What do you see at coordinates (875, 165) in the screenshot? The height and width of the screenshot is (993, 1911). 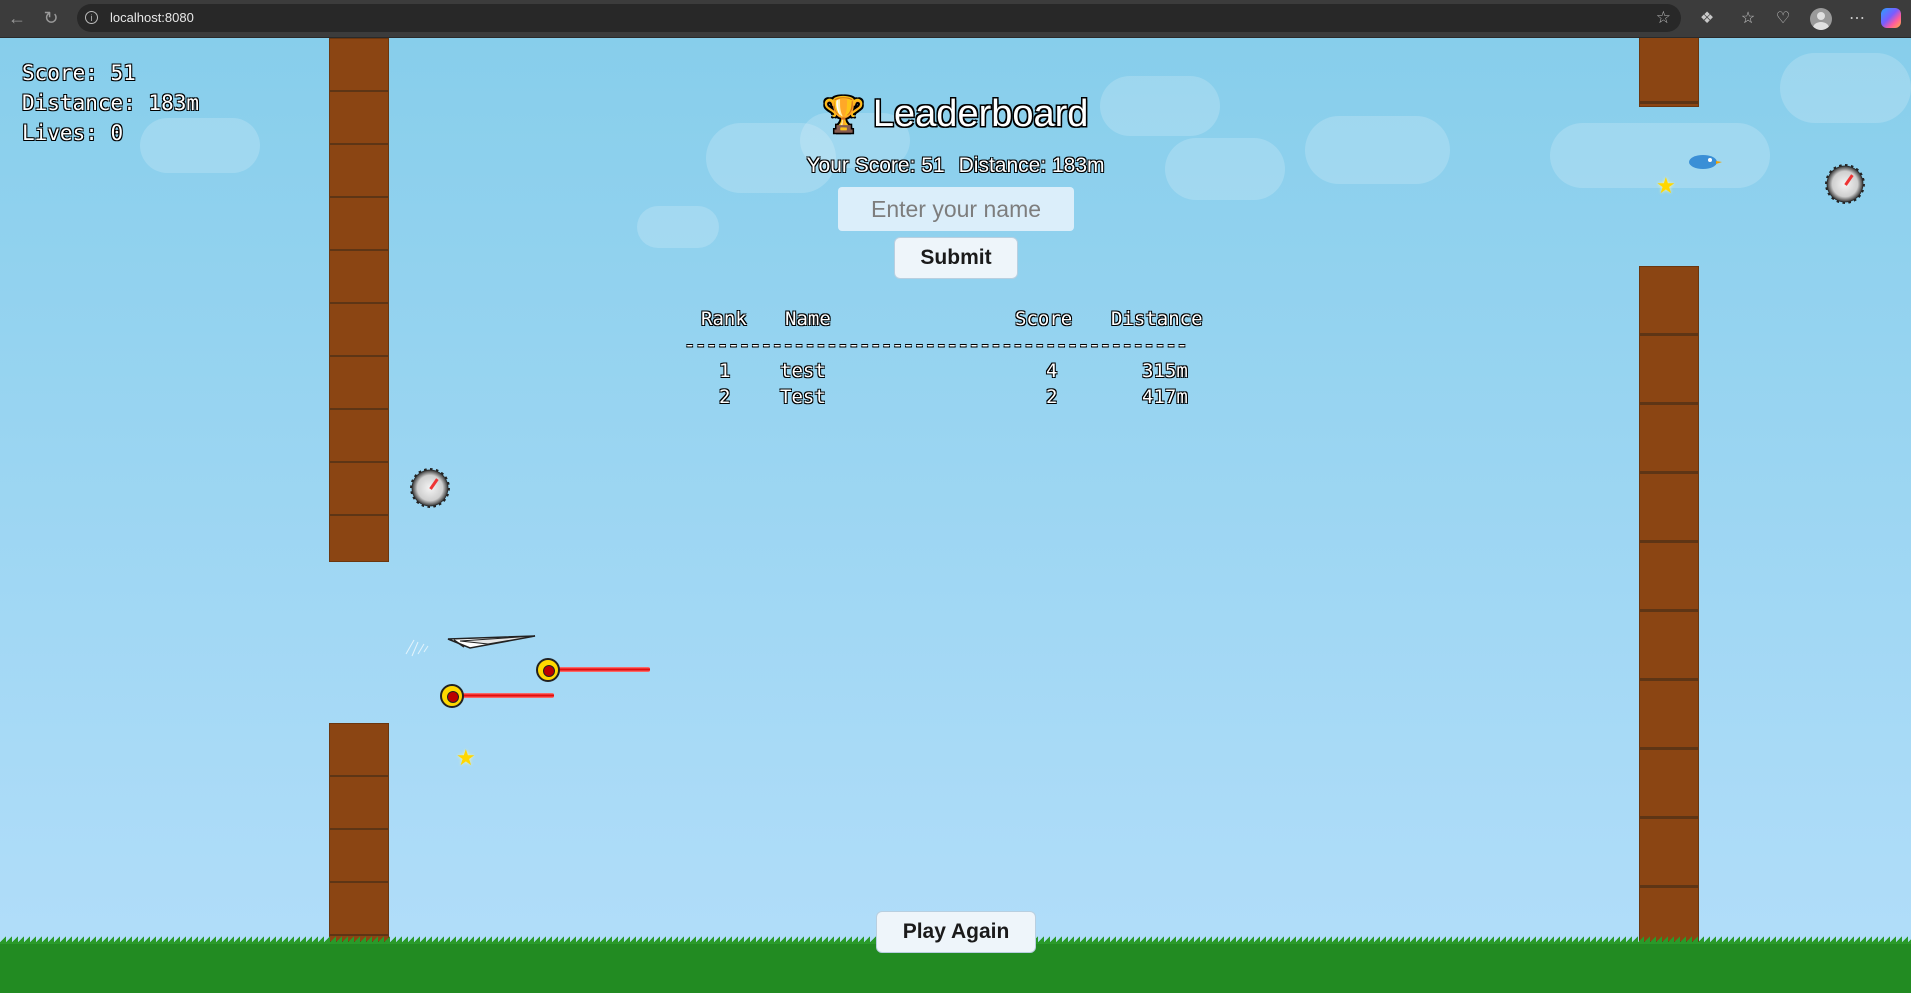 I see `final-score: Your Score: 51` at bounding box center [875, 165].